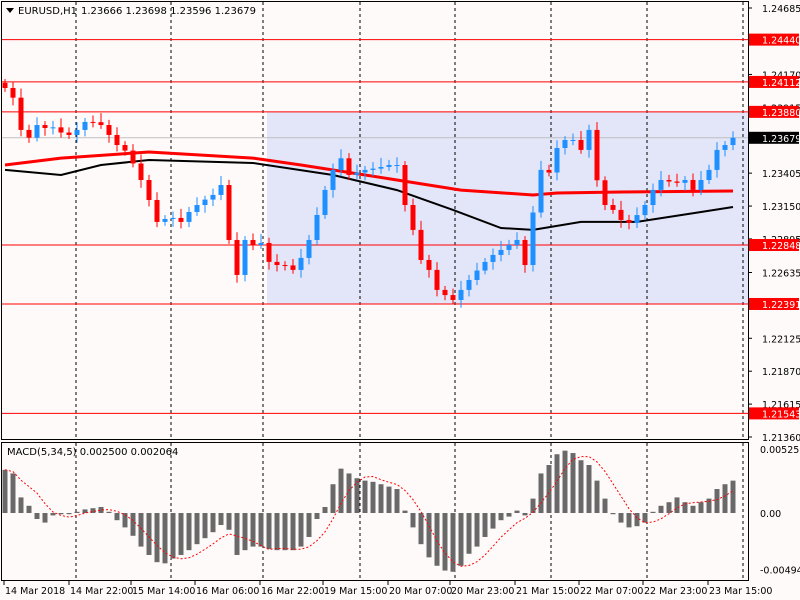 The image size is (800, 600). I want to click on time-label: 20 Mar 07:00, so click(420, 591).